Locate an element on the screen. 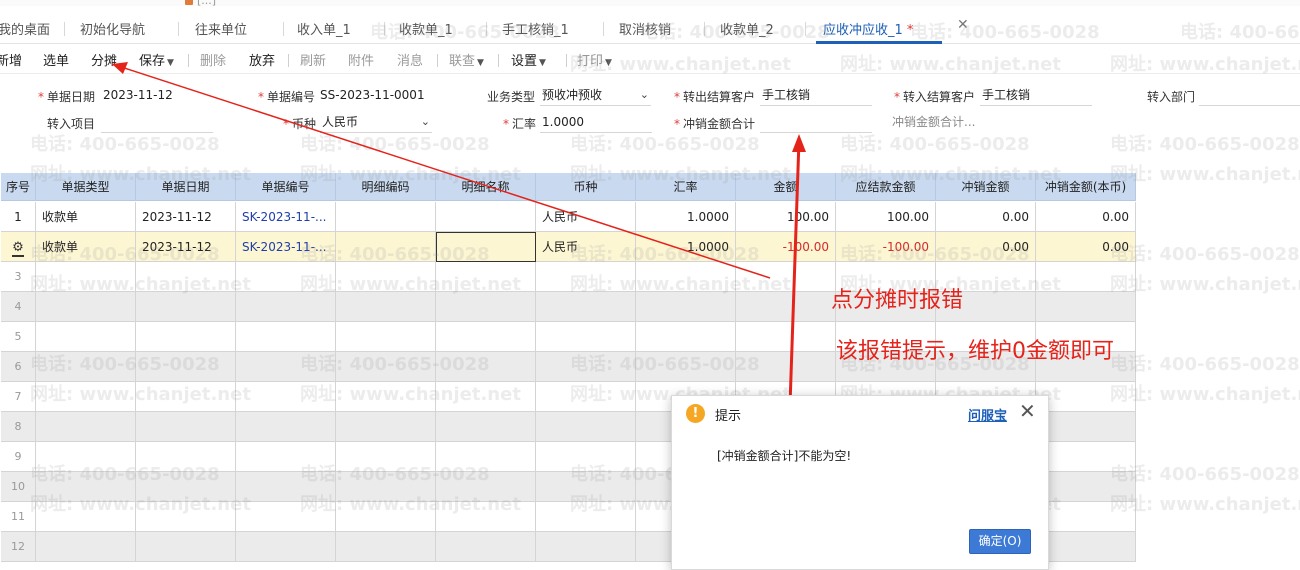 The image size is (1300, 570). writeoff-total-field is located at coordinates (816, 122).